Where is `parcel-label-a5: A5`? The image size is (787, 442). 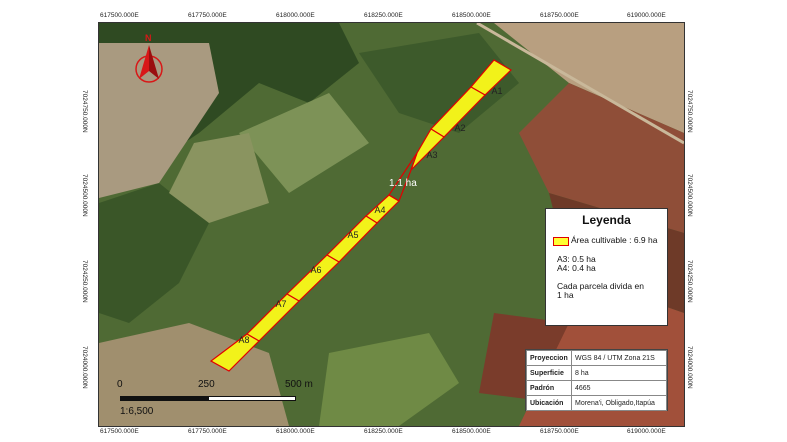
parcel-label-a5: A5 is located at coordinates (352, 235).